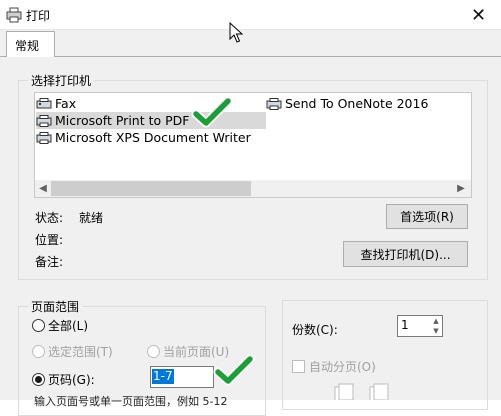 This screenshot has height=416, width=501. What do you see at coordinates (461, 188) in the screenshot?
I see `scroll-right-icon: ▶` at bounding box center [461, 188].